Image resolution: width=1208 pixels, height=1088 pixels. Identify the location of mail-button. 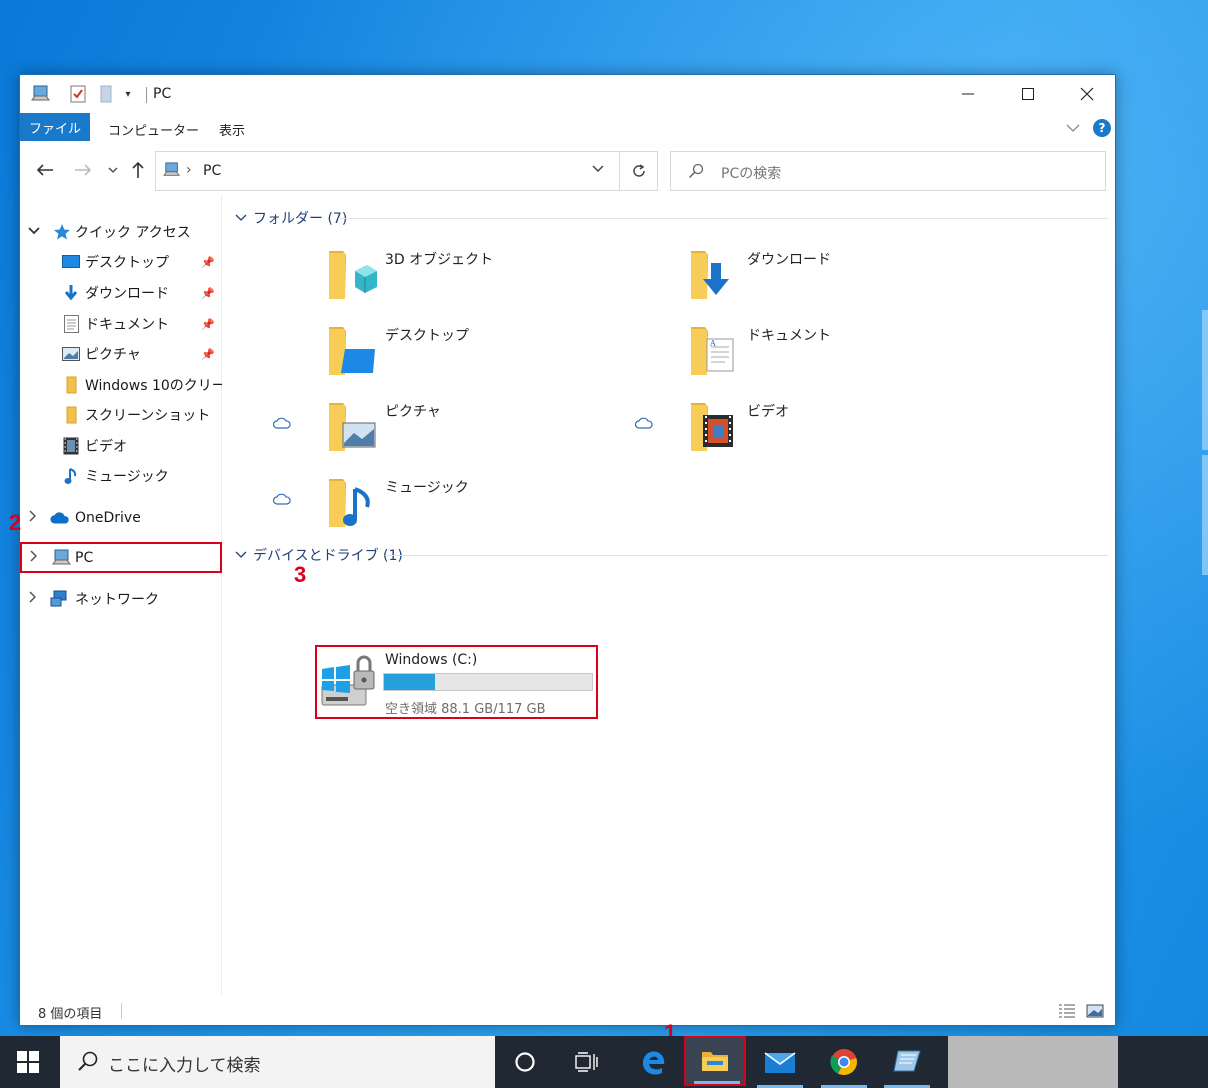
(780, 1062).